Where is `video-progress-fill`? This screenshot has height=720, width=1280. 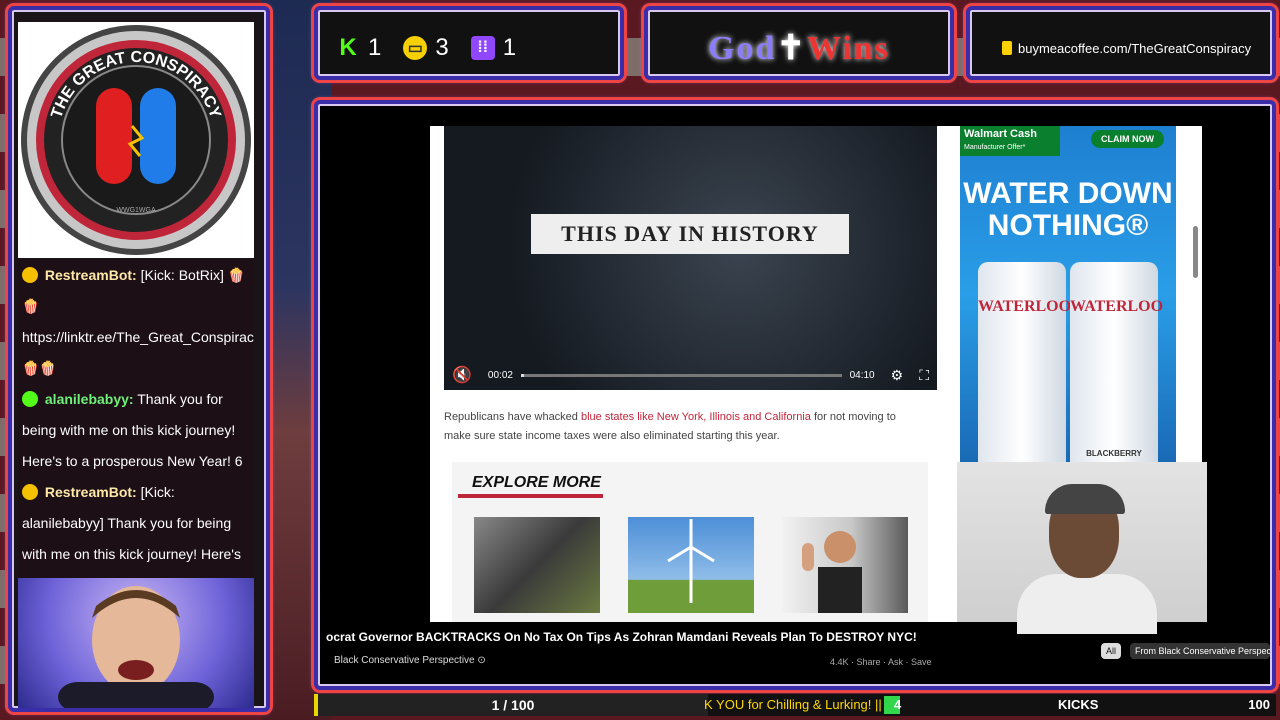 video-progress-fill is located at coordinates (522, 375).